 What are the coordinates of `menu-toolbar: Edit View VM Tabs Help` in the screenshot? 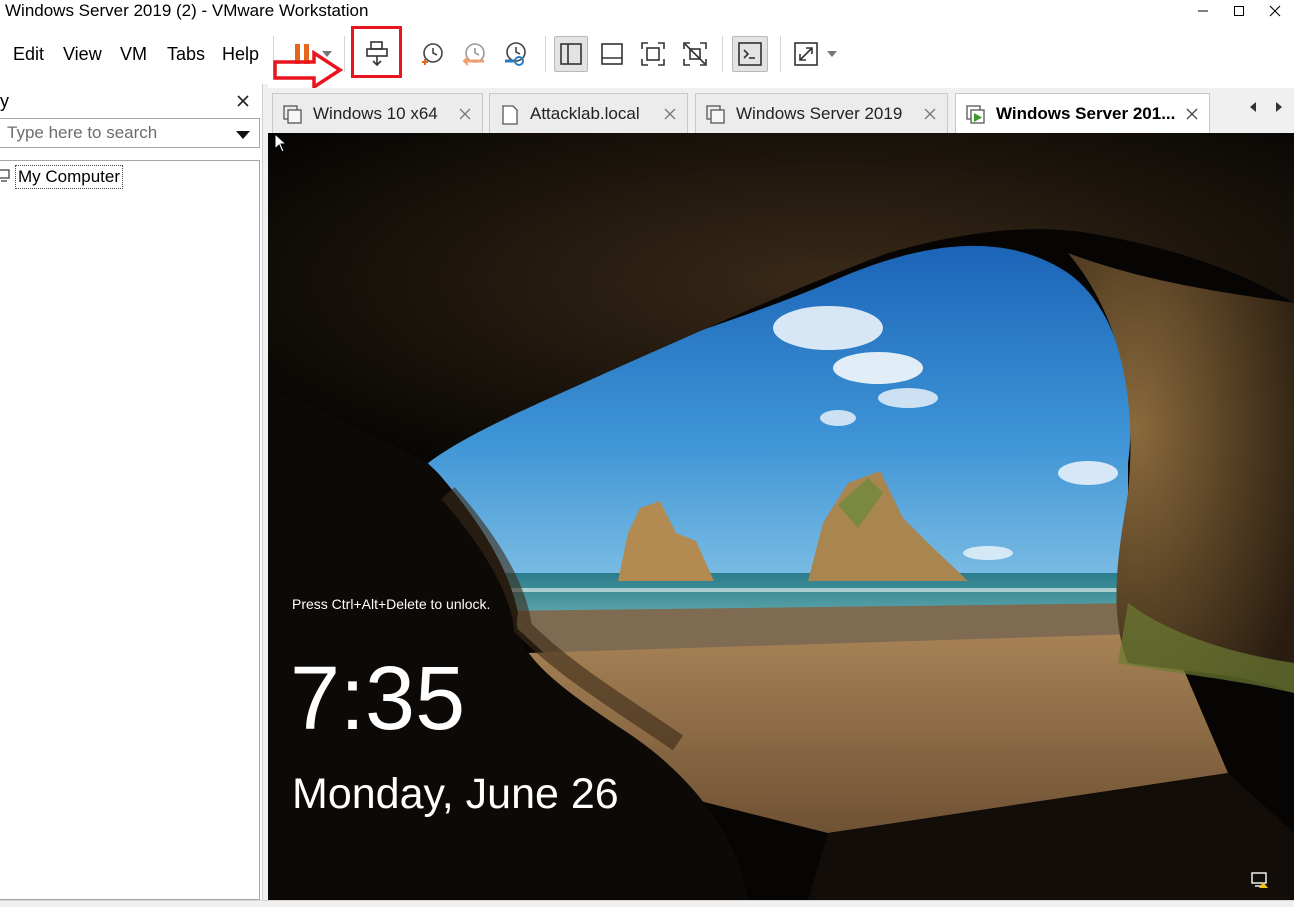 It's located at (647, 54).